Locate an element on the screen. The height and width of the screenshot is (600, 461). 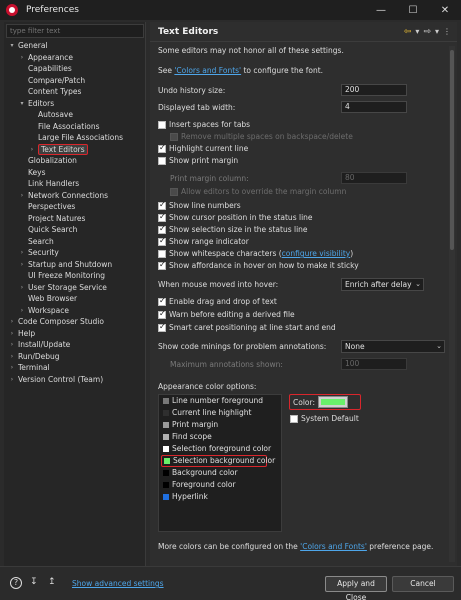
show-advanced-settings-link: Show advanced settings is located at coordinates (118, 583).